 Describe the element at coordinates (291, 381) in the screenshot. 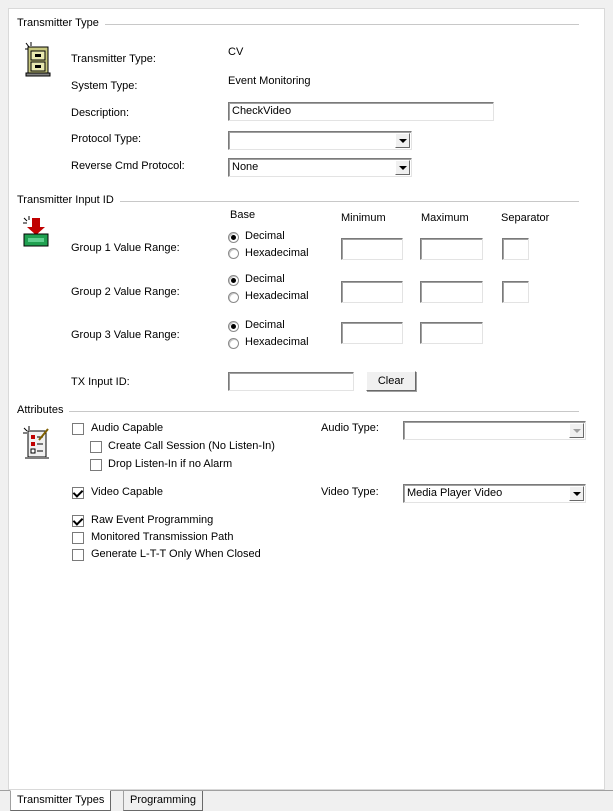

I see `tx-input-id-field` at that location.